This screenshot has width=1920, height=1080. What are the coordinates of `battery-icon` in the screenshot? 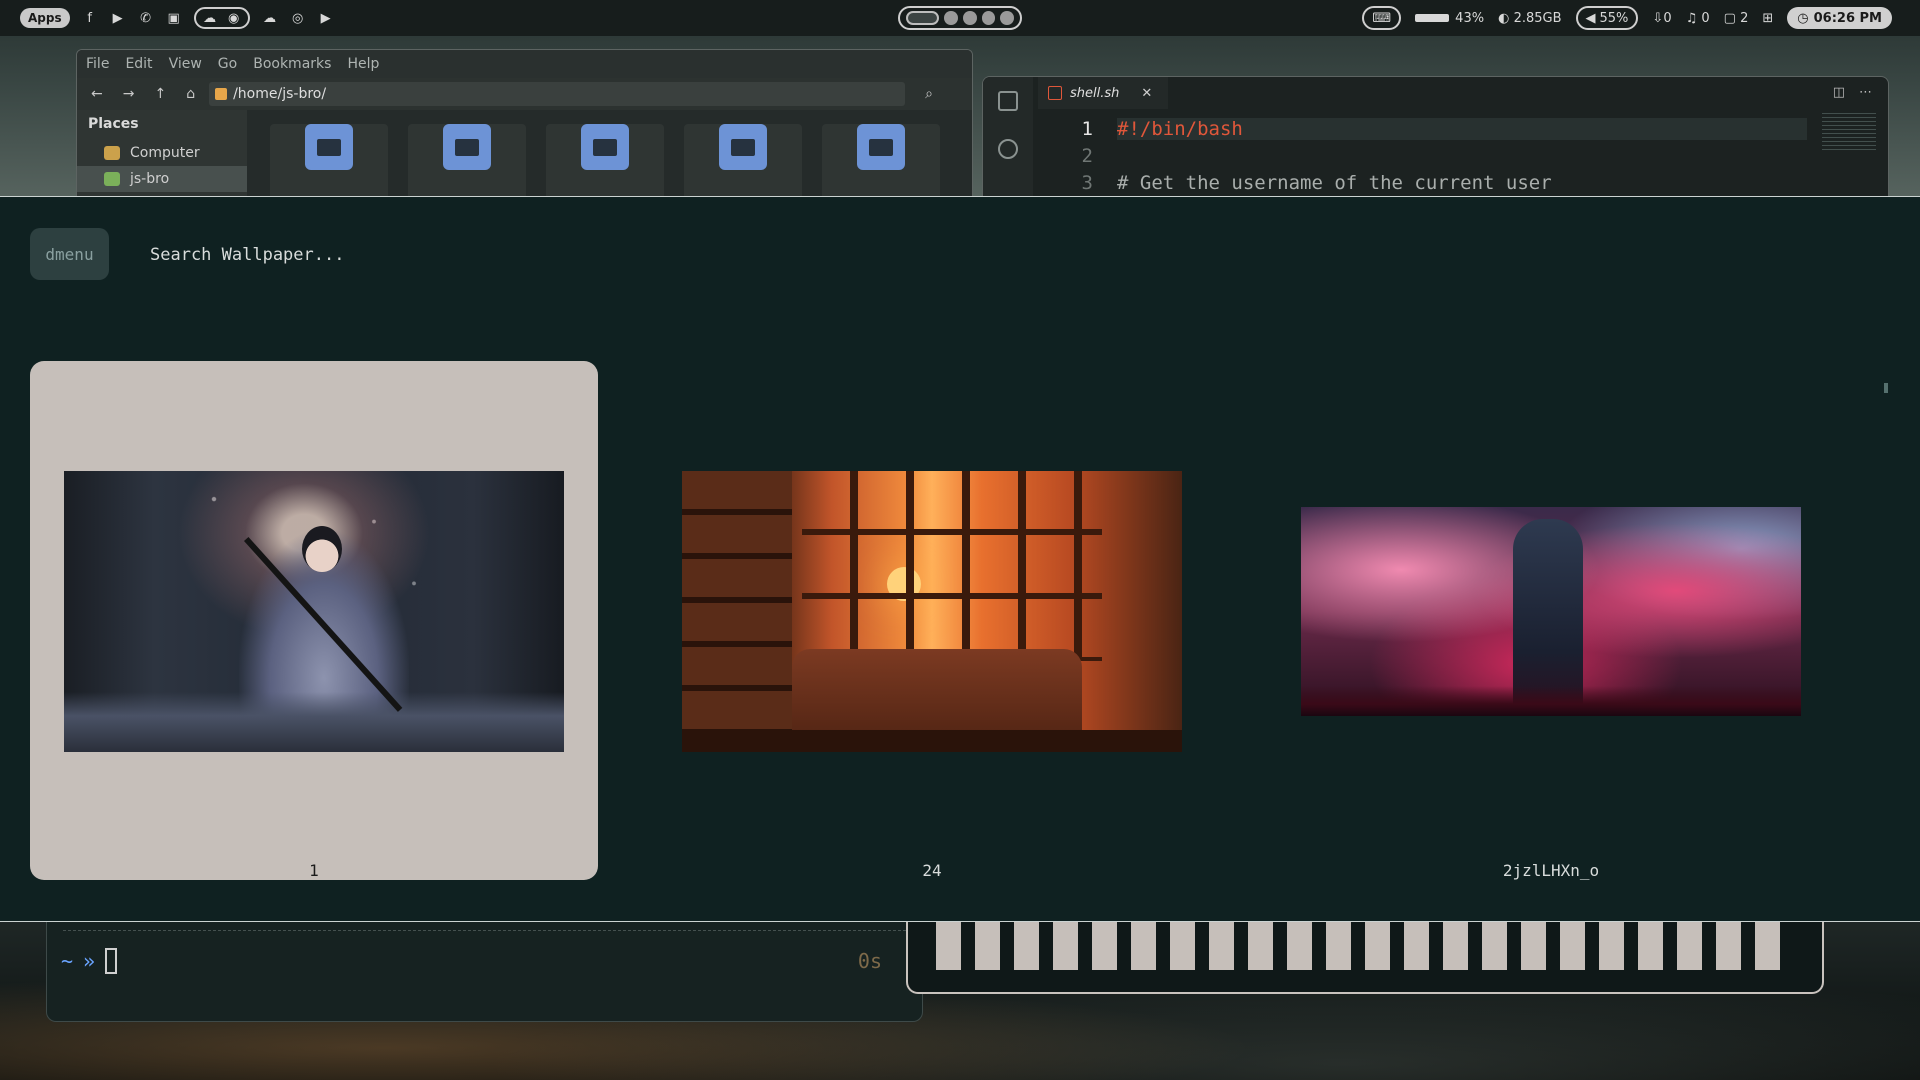 It's located at (1432, 17).